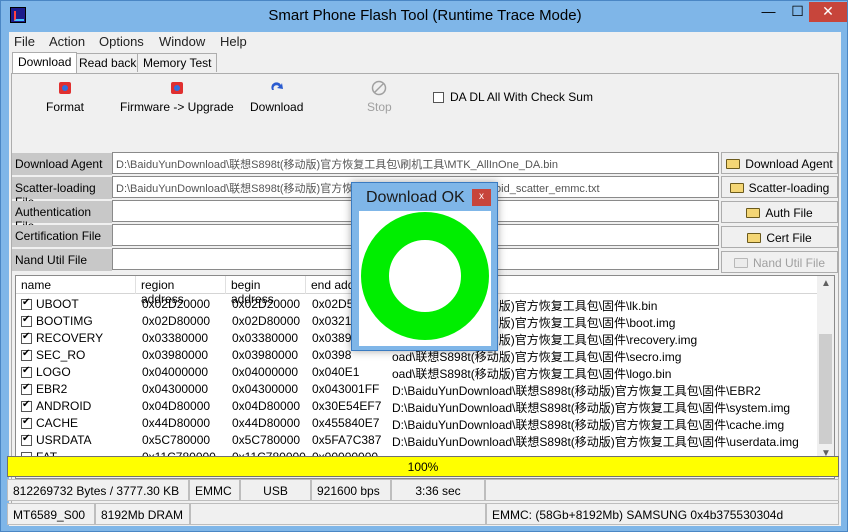 This screenshot has height=532, width=848. I want to click on format-icon, so click(65, 88).